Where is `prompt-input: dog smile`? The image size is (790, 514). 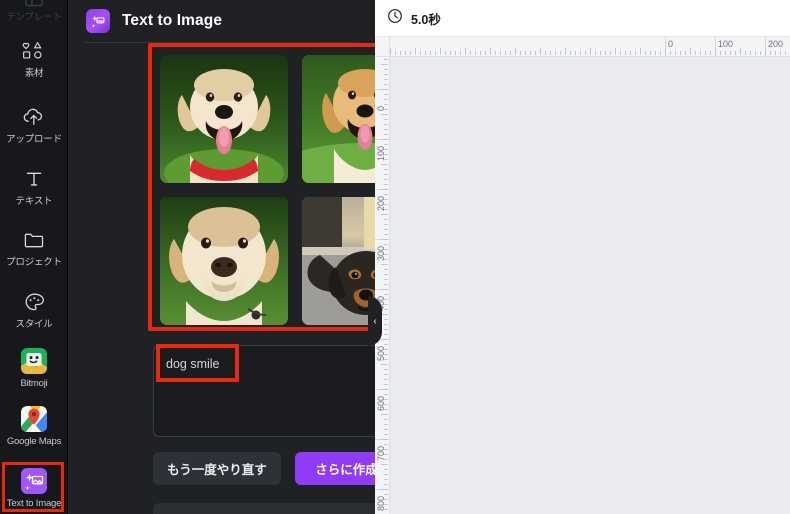 prompt-input: dog smile is located at coordinates (264, 391).